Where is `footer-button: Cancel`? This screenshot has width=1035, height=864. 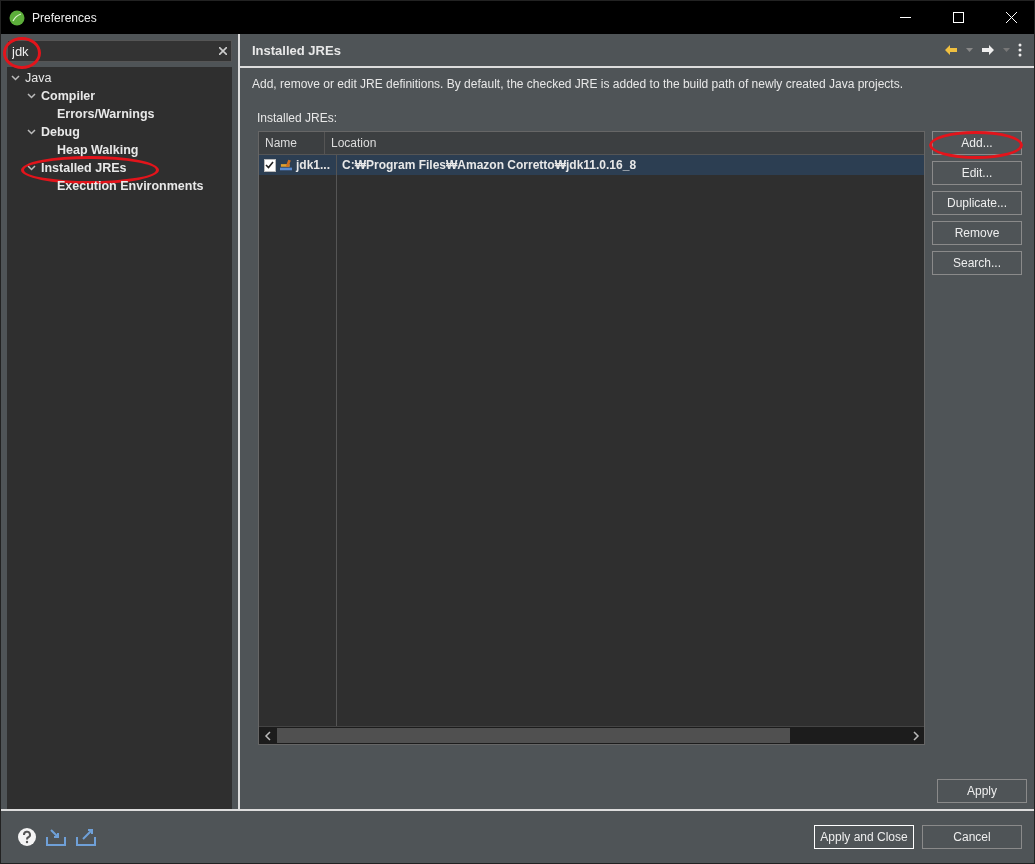 footer-button: Cancel is located at coordinates (972, 837).